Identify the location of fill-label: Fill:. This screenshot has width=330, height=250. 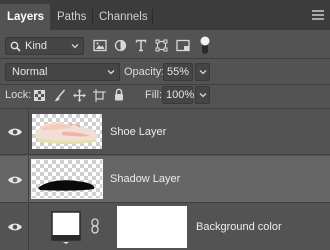
(154, 95).